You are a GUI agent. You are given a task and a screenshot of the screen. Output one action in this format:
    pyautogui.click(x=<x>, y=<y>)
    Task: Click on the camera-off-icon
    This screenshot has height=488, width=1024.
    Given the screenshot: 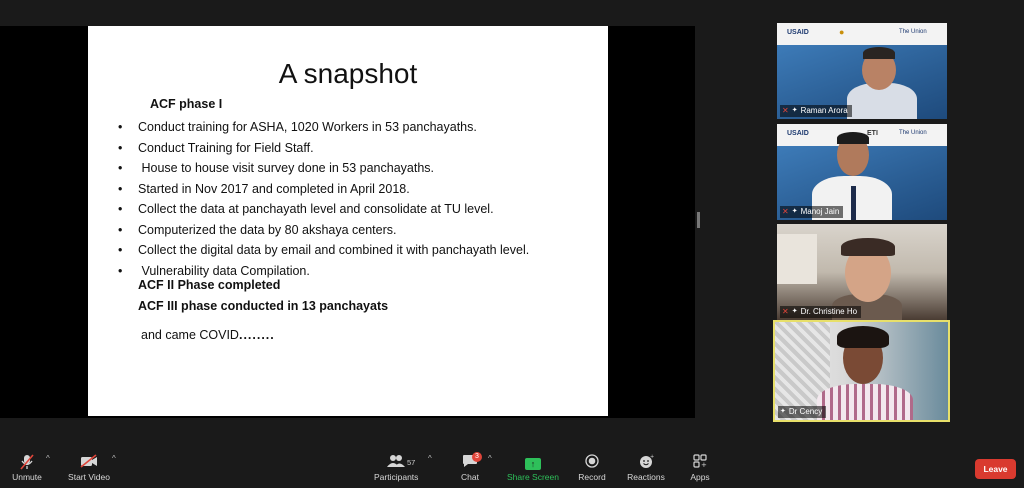 What is the action you would take?
    pyautogui.click(x=89, y=463)
    